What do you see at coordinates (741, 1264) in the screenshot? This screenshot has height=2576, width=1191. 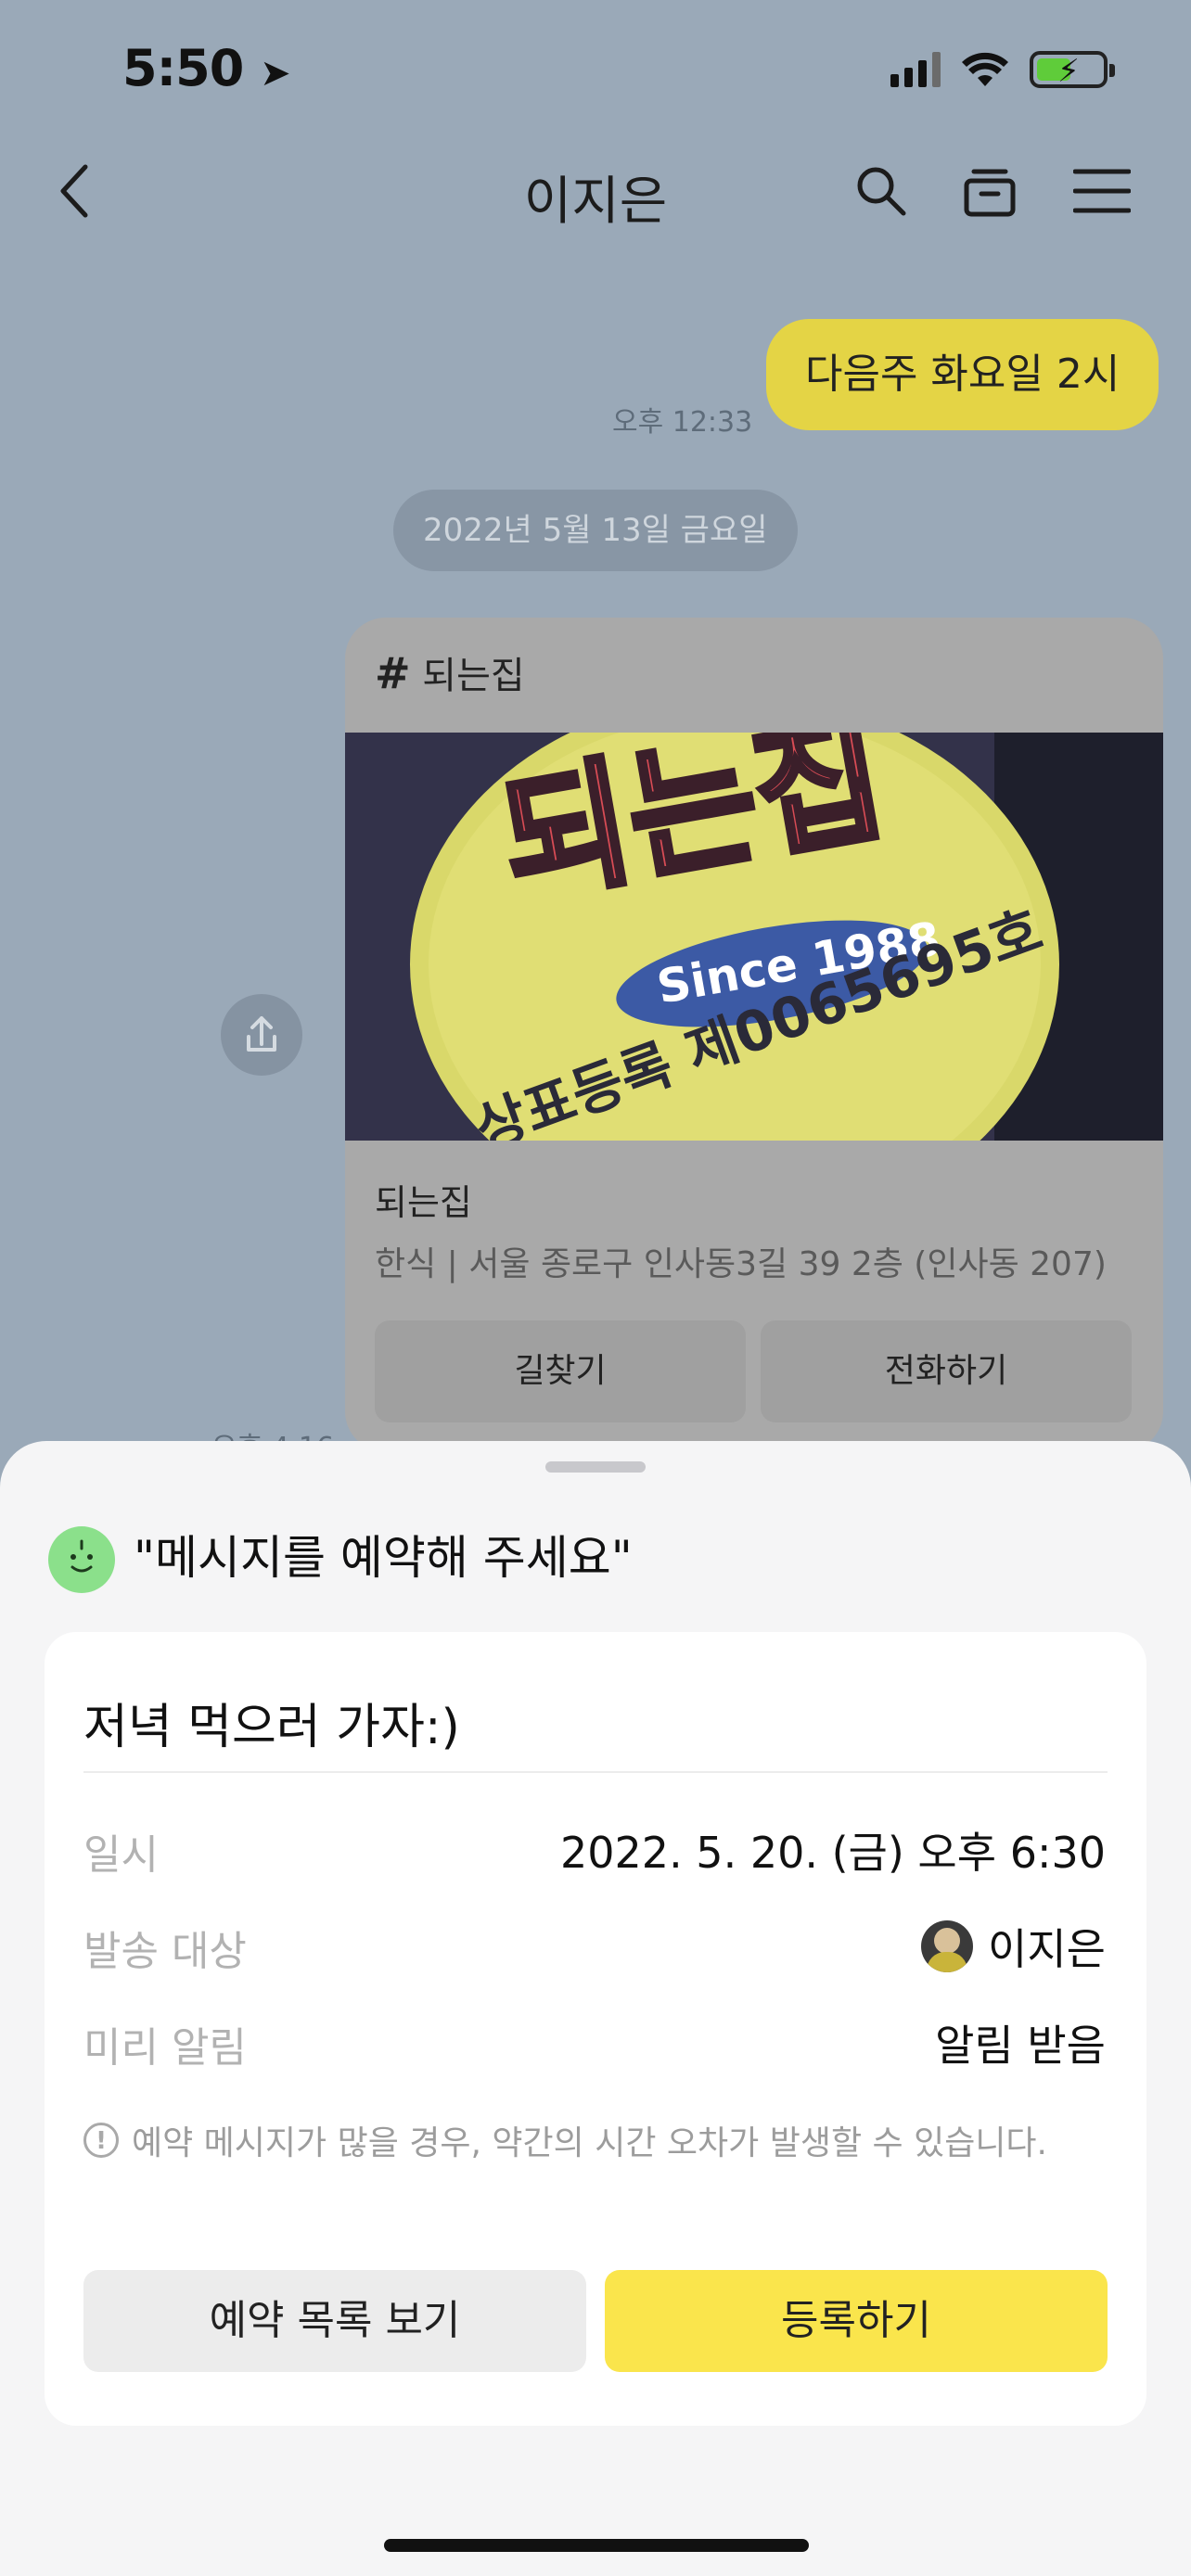 I see `place-description: 한식 | 서울 종로구 인사동3길 39 2층 (인사동 207)` at bounding box center [741, 1264].